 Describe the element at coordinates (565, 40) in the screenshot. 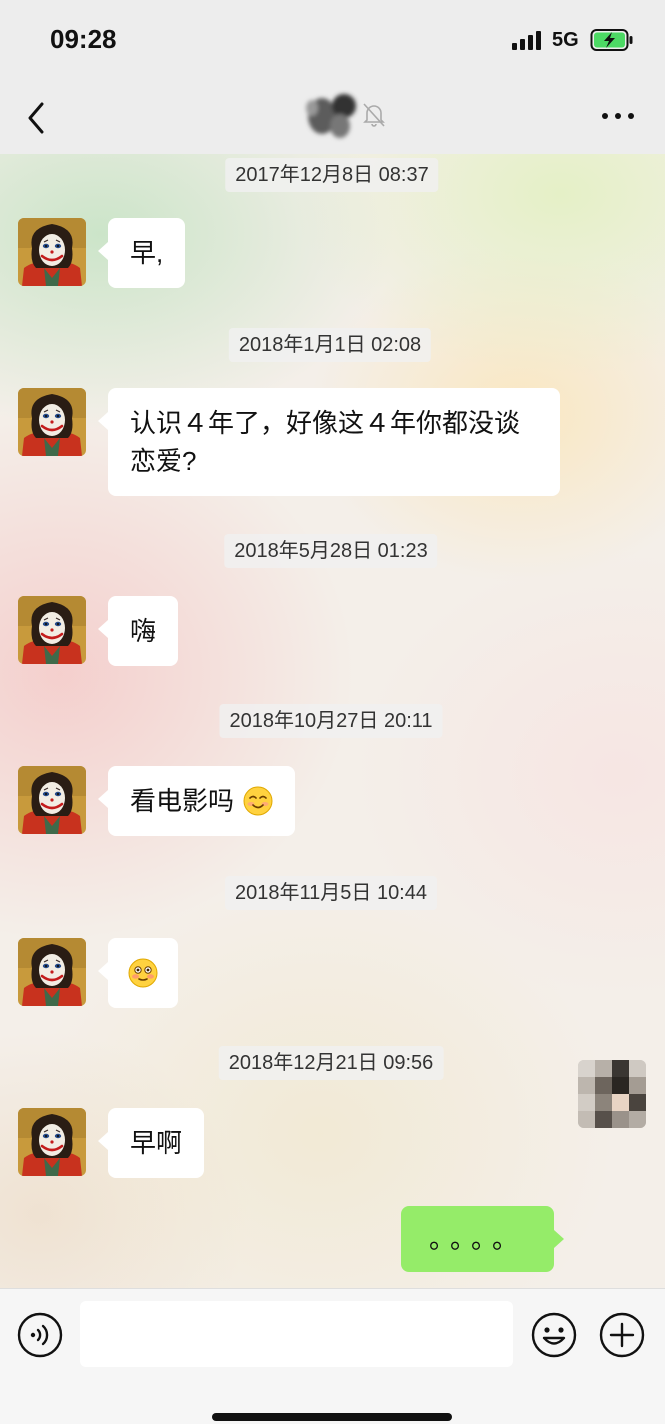

I see `network-label: 5G` at that location.